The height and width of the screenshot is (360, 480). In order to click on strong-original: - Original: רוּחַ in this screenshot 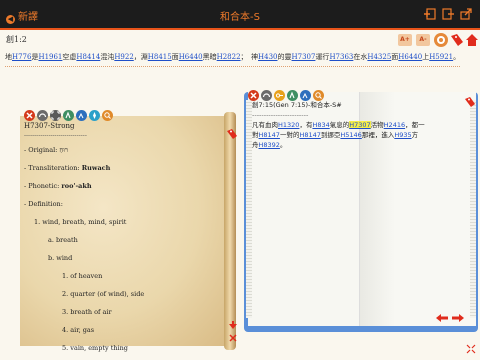, I will do `click(46, 150)`.